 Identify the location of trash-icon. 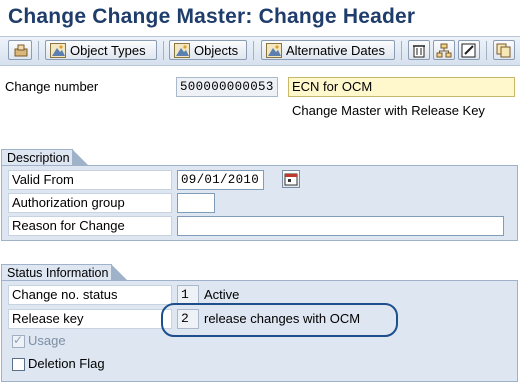
(419, 51).